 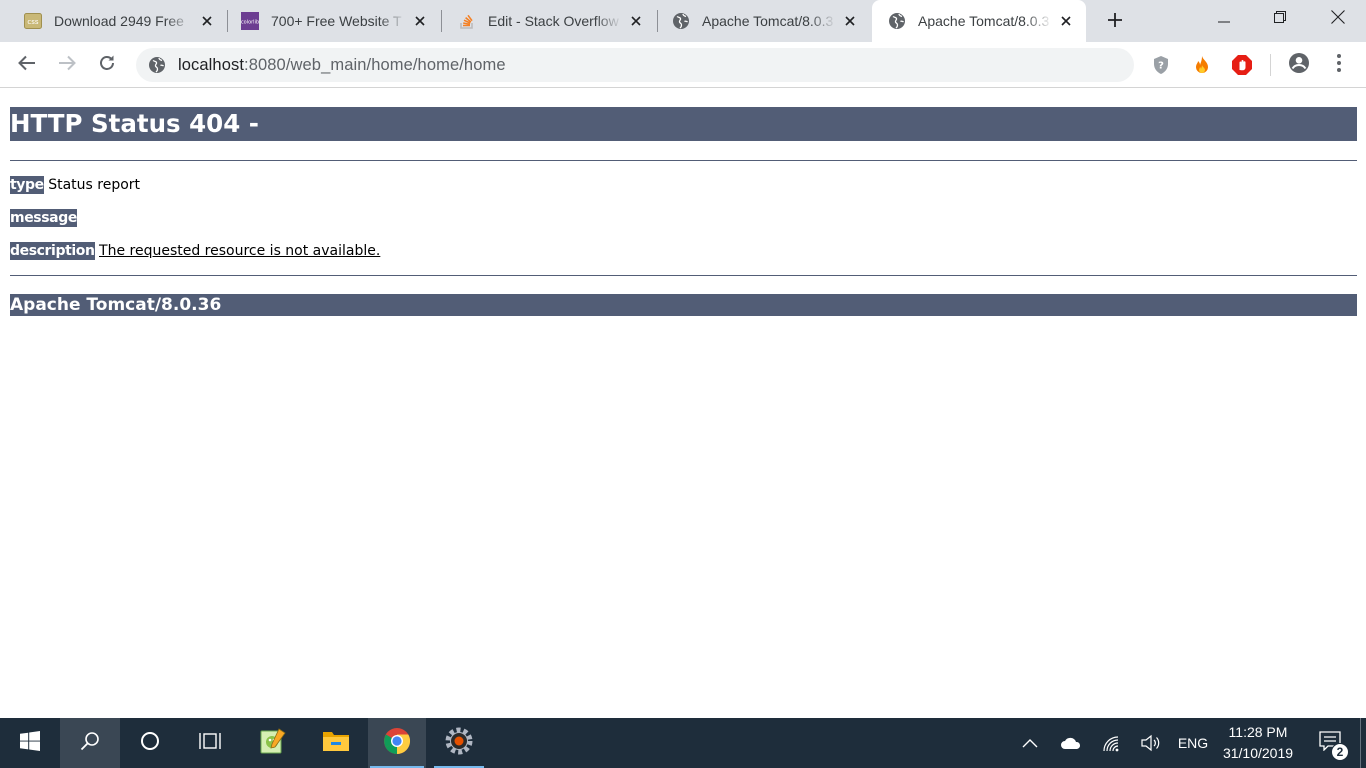 I want to click on message-label: message, so click(x=43, y=218).